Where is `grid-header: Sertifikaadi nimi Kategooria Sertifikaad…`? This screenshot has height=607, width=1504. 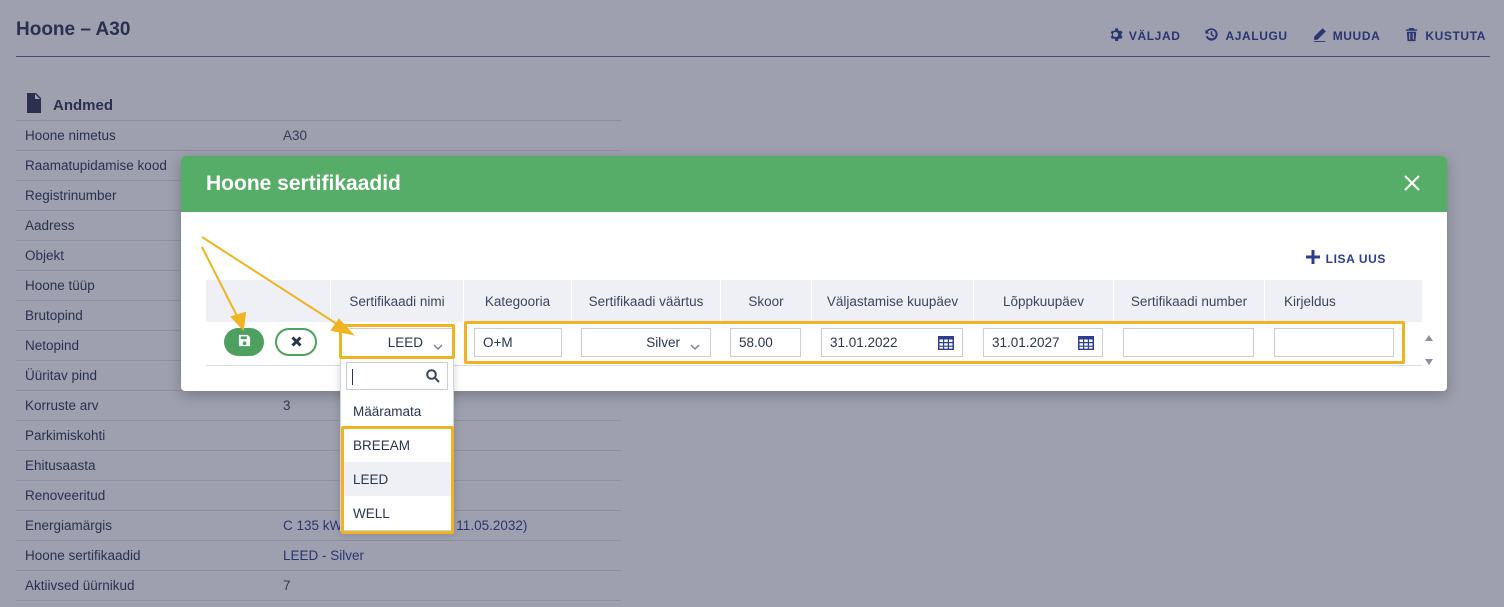 grid-header: Sertifikaadi nimi Kategooria Sertifikaad… is located at coordinates (814, 301).